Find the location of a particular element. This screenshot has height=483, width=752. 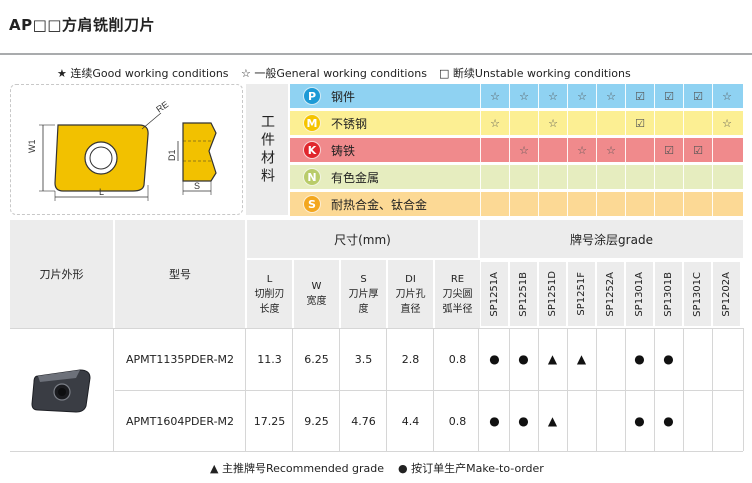

material-name-text: 有色金属 is located at coordinates (355, 177).